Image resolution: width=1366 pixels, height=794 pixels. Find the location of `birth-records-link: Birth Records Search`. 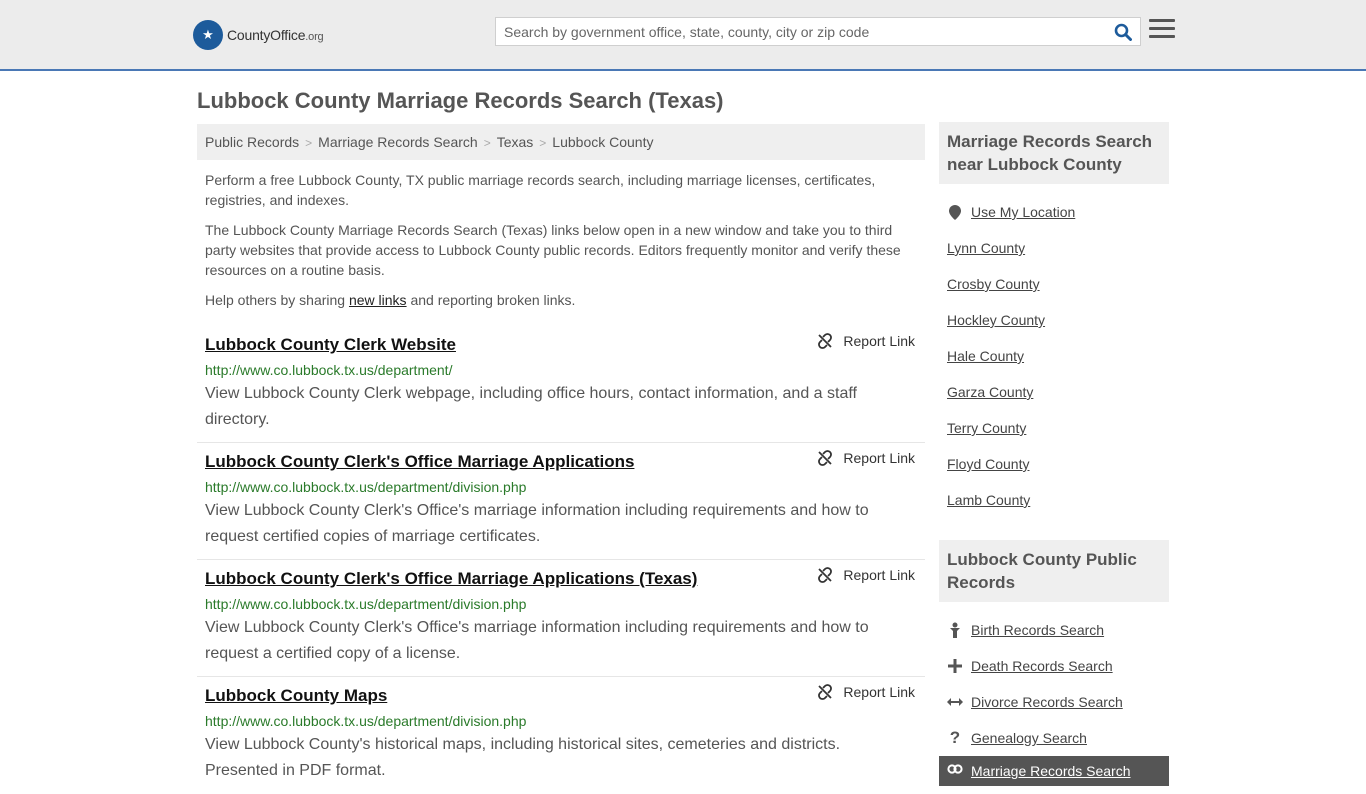

birth-records-link: Birth Records Search is located at coordinates (1037, 630).